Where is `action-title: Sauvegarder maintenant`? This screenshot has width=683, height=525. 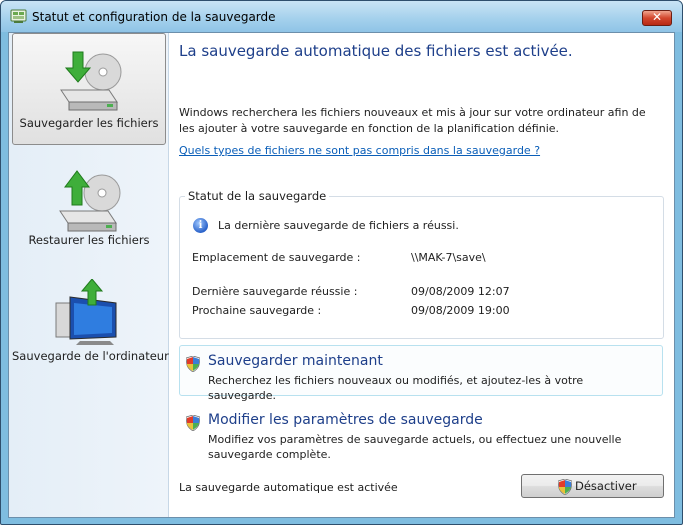 action-title: Sauvegarder maintenant is located at coordinates (295, 361).